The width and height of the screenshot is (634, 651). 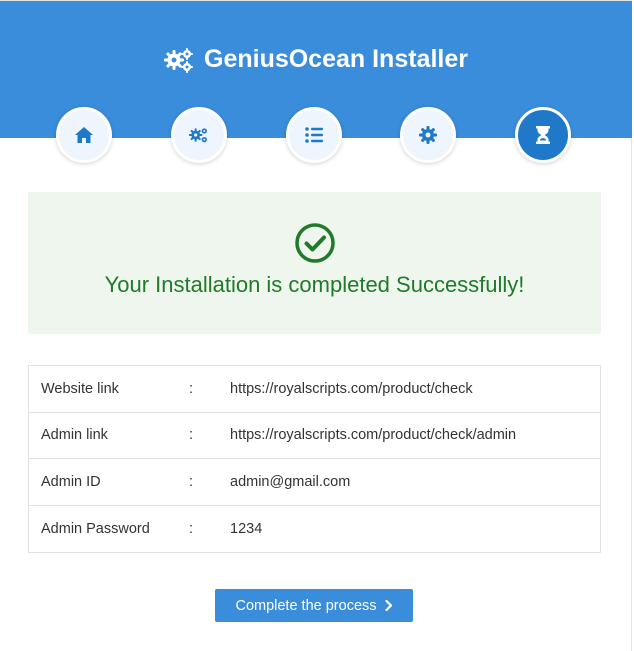 I want to click on hourglass-icon, so click(x=543, y=135).